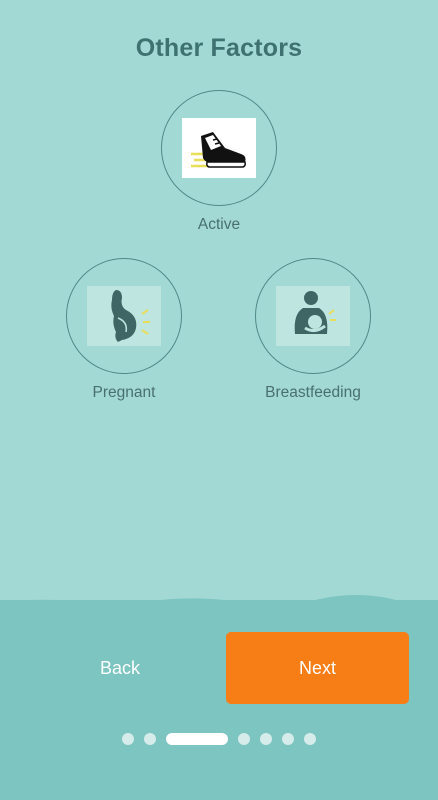  I want to click on sneaker-icon, so click(219, 148).